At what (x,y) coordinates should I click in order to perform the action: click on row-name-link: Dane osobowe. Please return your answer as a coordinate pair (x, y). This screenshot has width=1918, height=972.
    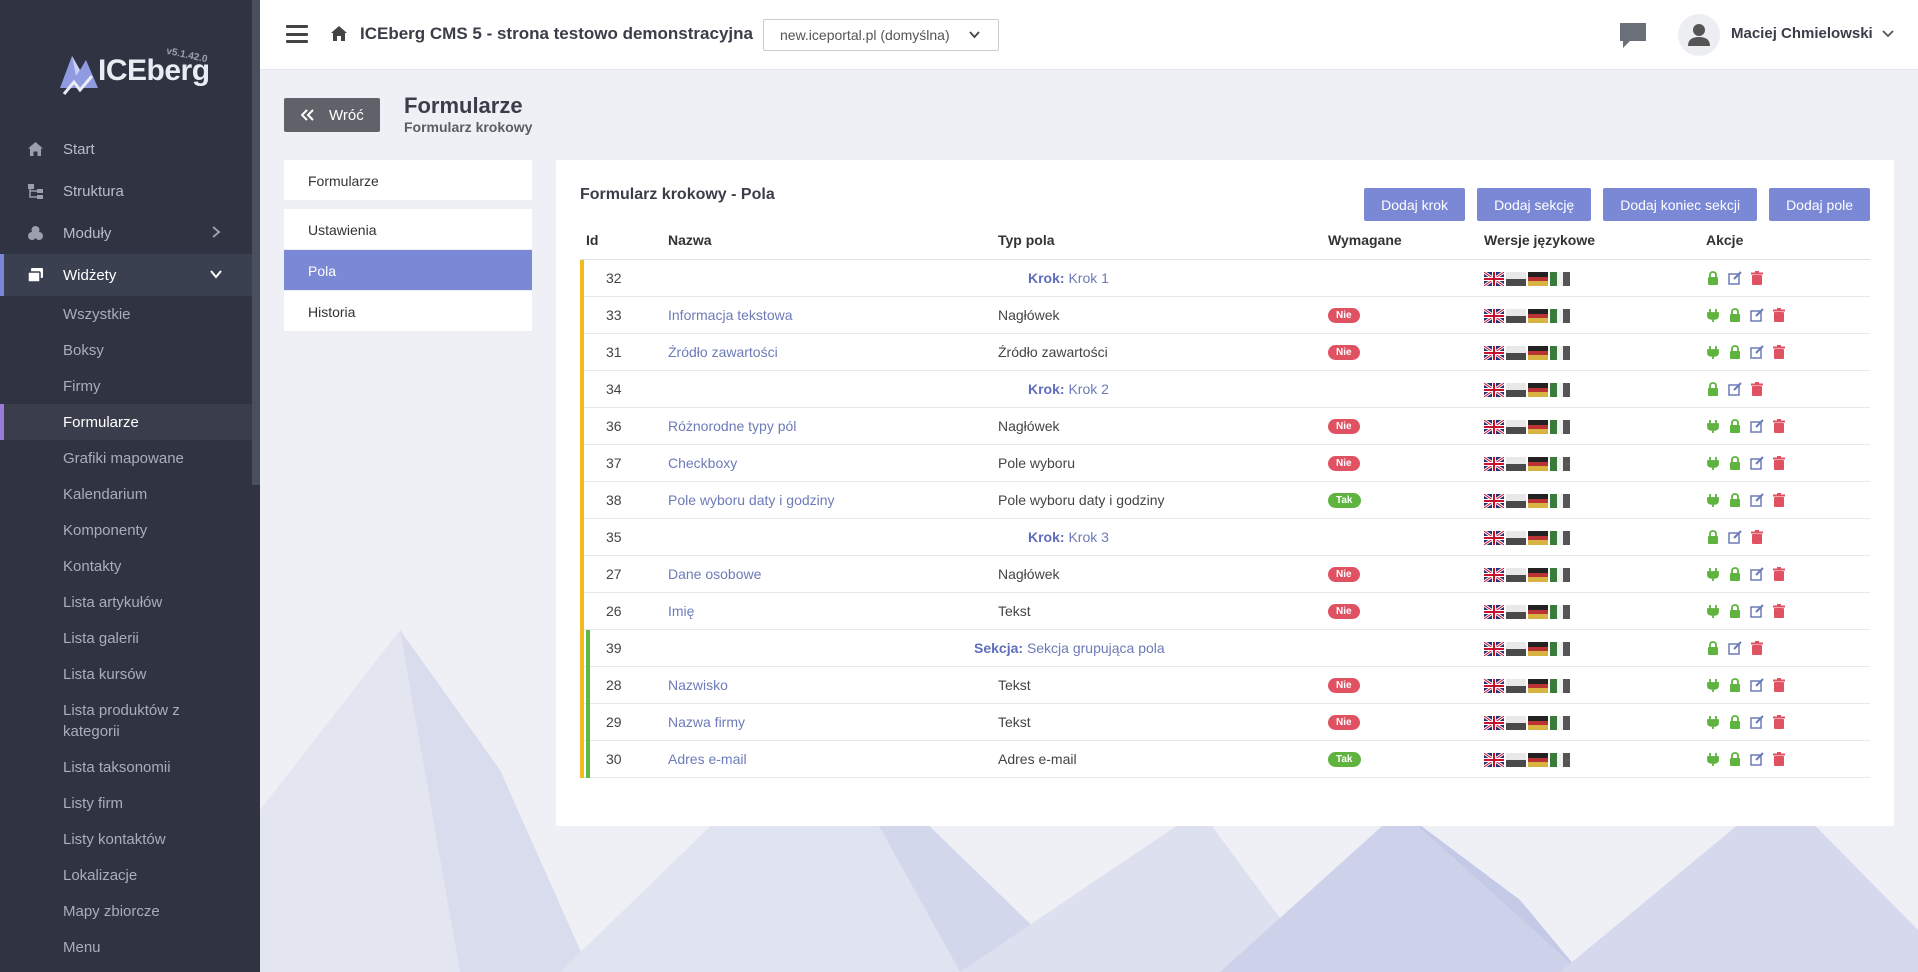
    Looking at the image, I should click on (714, 574).